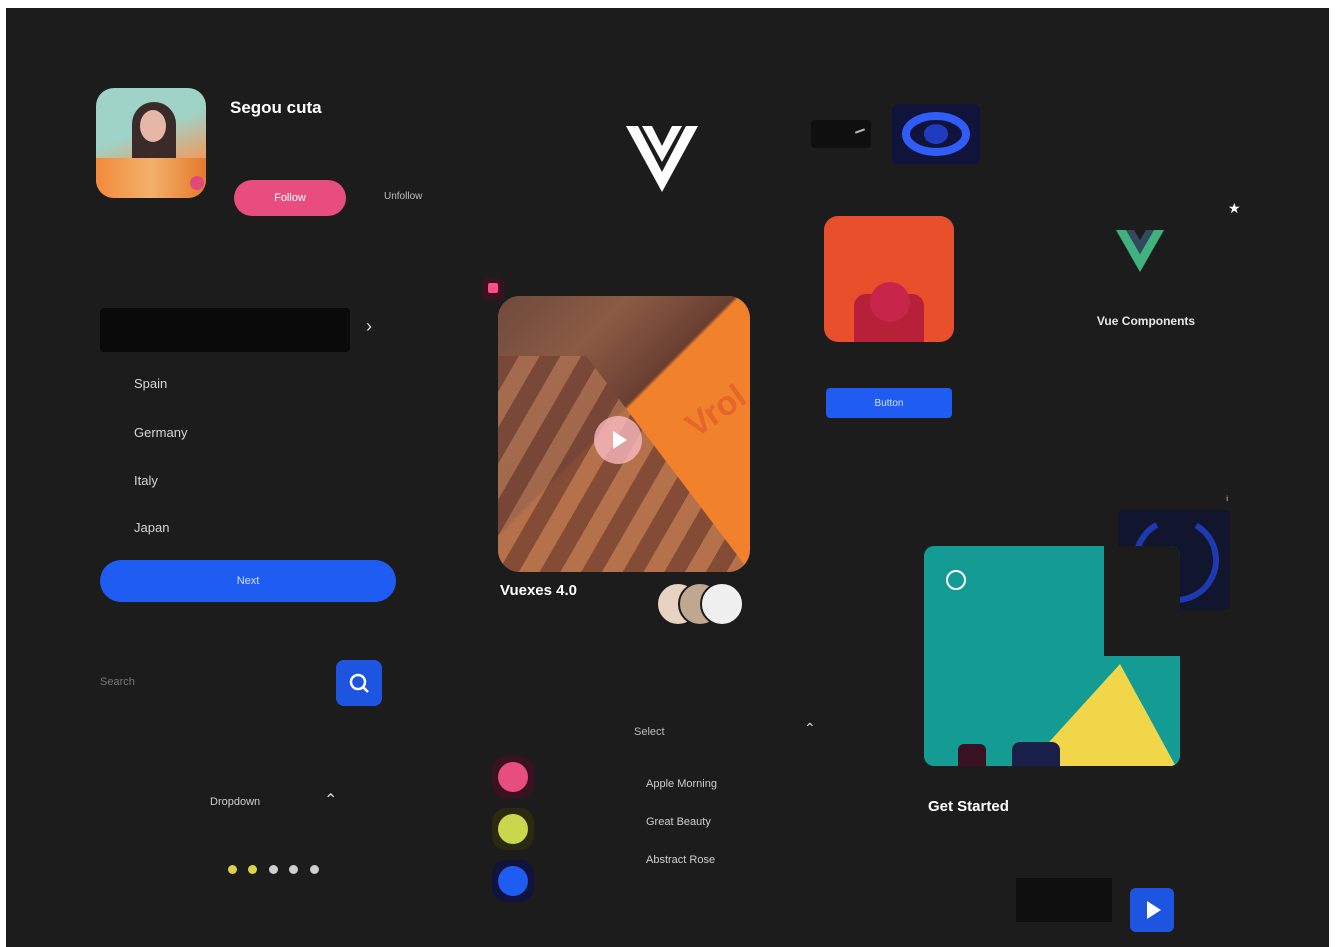 The image size is (1335, 947). I want to click on vue-title: Vue Components, so click(1146, 321).